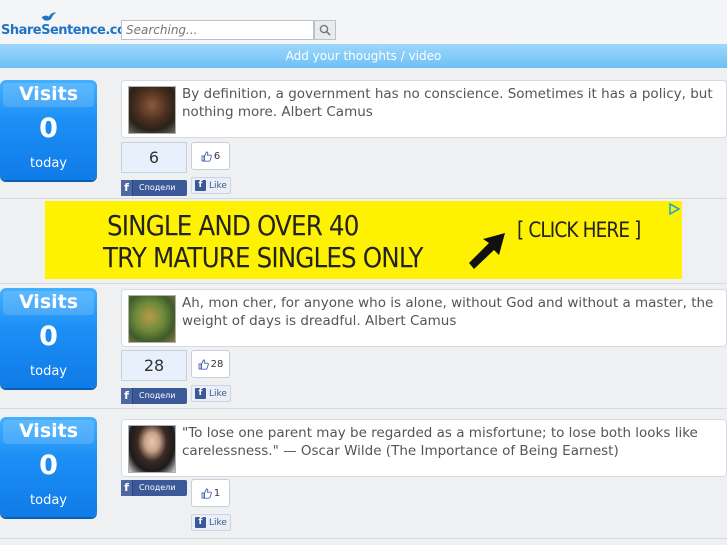 Image resolution: width=727 pixels, height=545 pixels. I want to click on search-button, so click(325, 30).